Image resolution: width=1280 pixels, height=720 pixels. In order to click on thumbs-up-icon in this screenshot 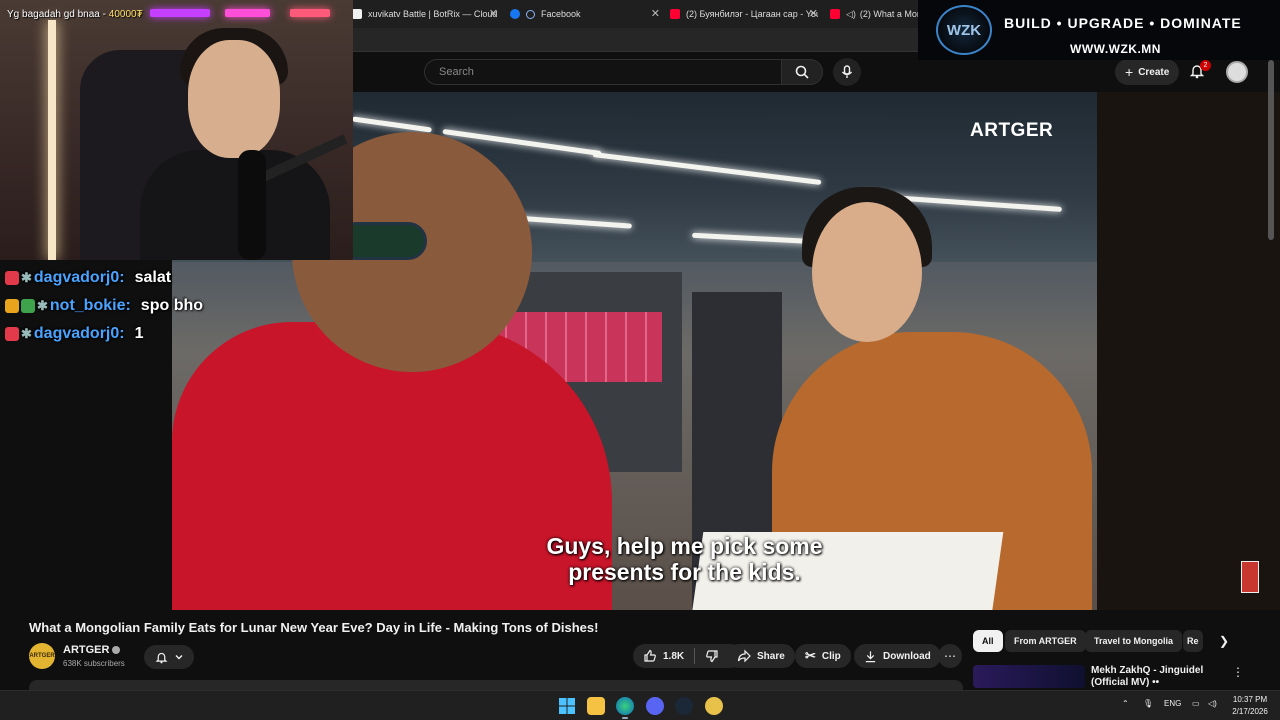, I will do `click(650, 656)`.